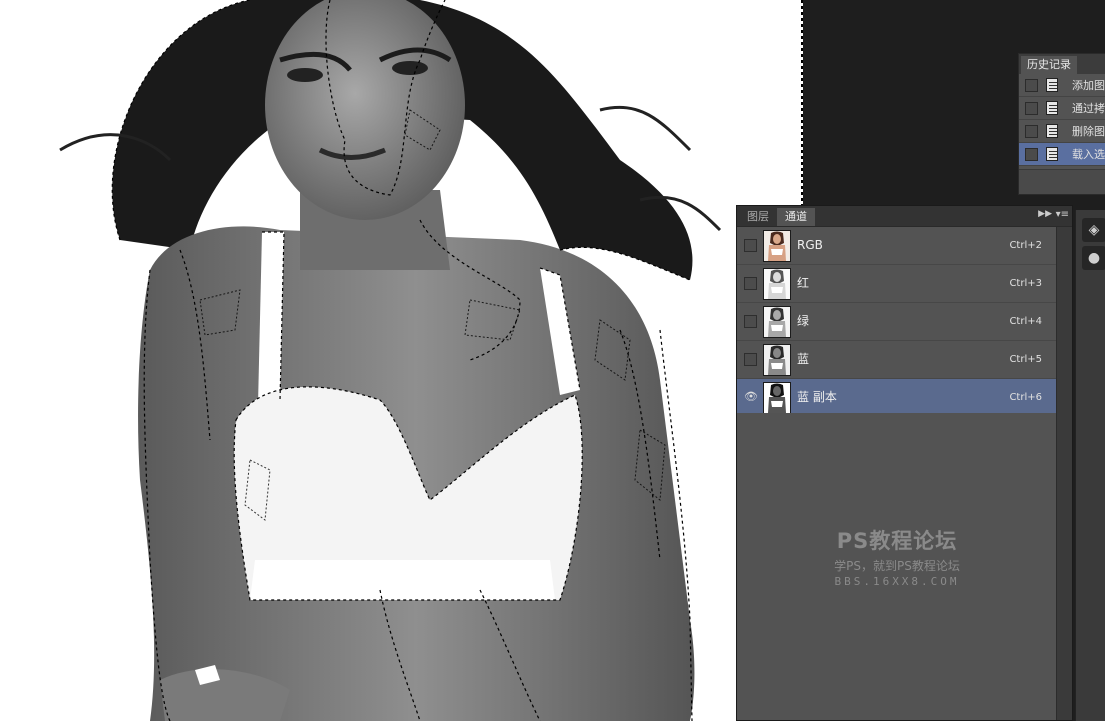 The width and height of the screenshot is (1105, 721). What do you see at coordinates (1025, 283) in the screenshot?
I see `channel-shortcut: Ctrl+3` at bounding box center [1025, 283].